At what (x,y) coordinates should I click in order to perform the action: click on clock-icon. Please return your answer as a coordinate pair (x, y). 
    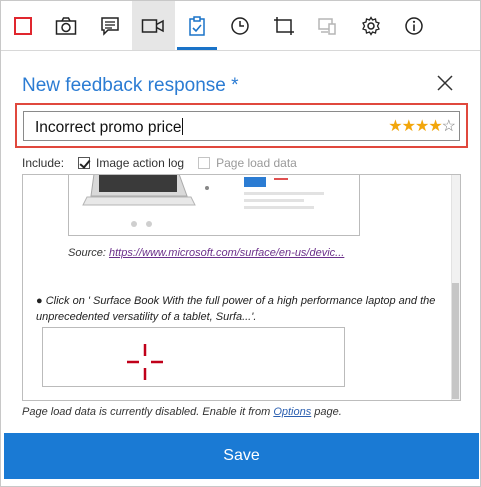
    Looking at the image, I should click on (240, 25).